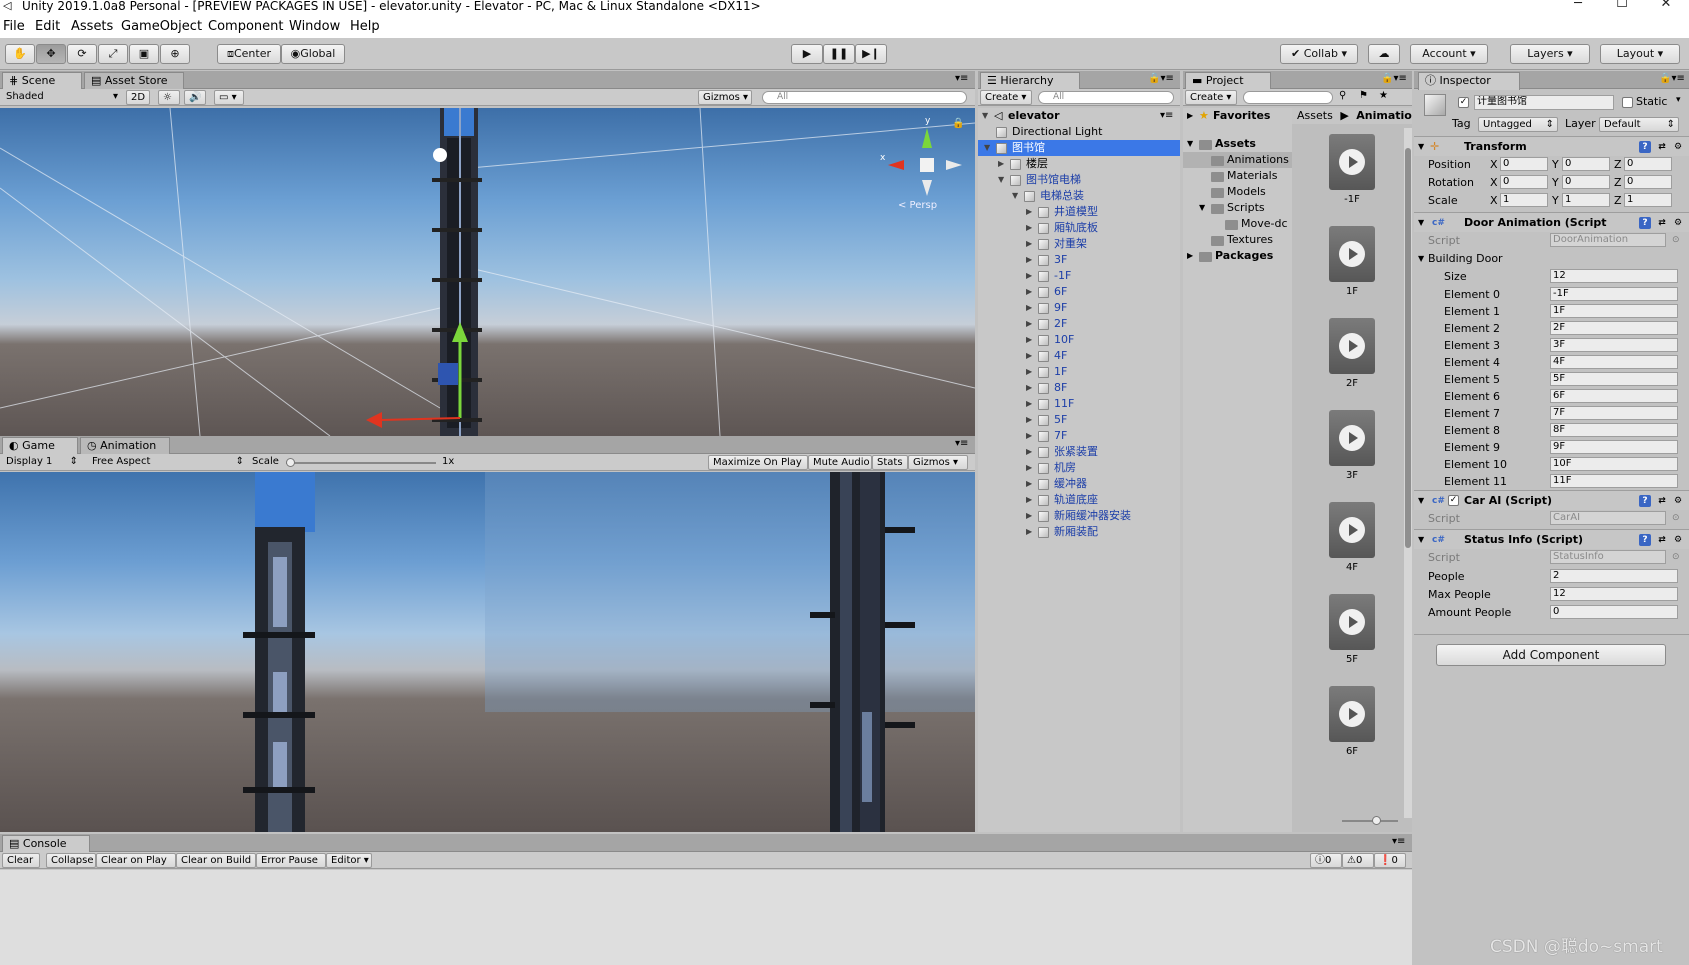  Describe the element at coordinates (144, 54) in the screenshot. I see `rect-tool-icon: ▣` at that location.